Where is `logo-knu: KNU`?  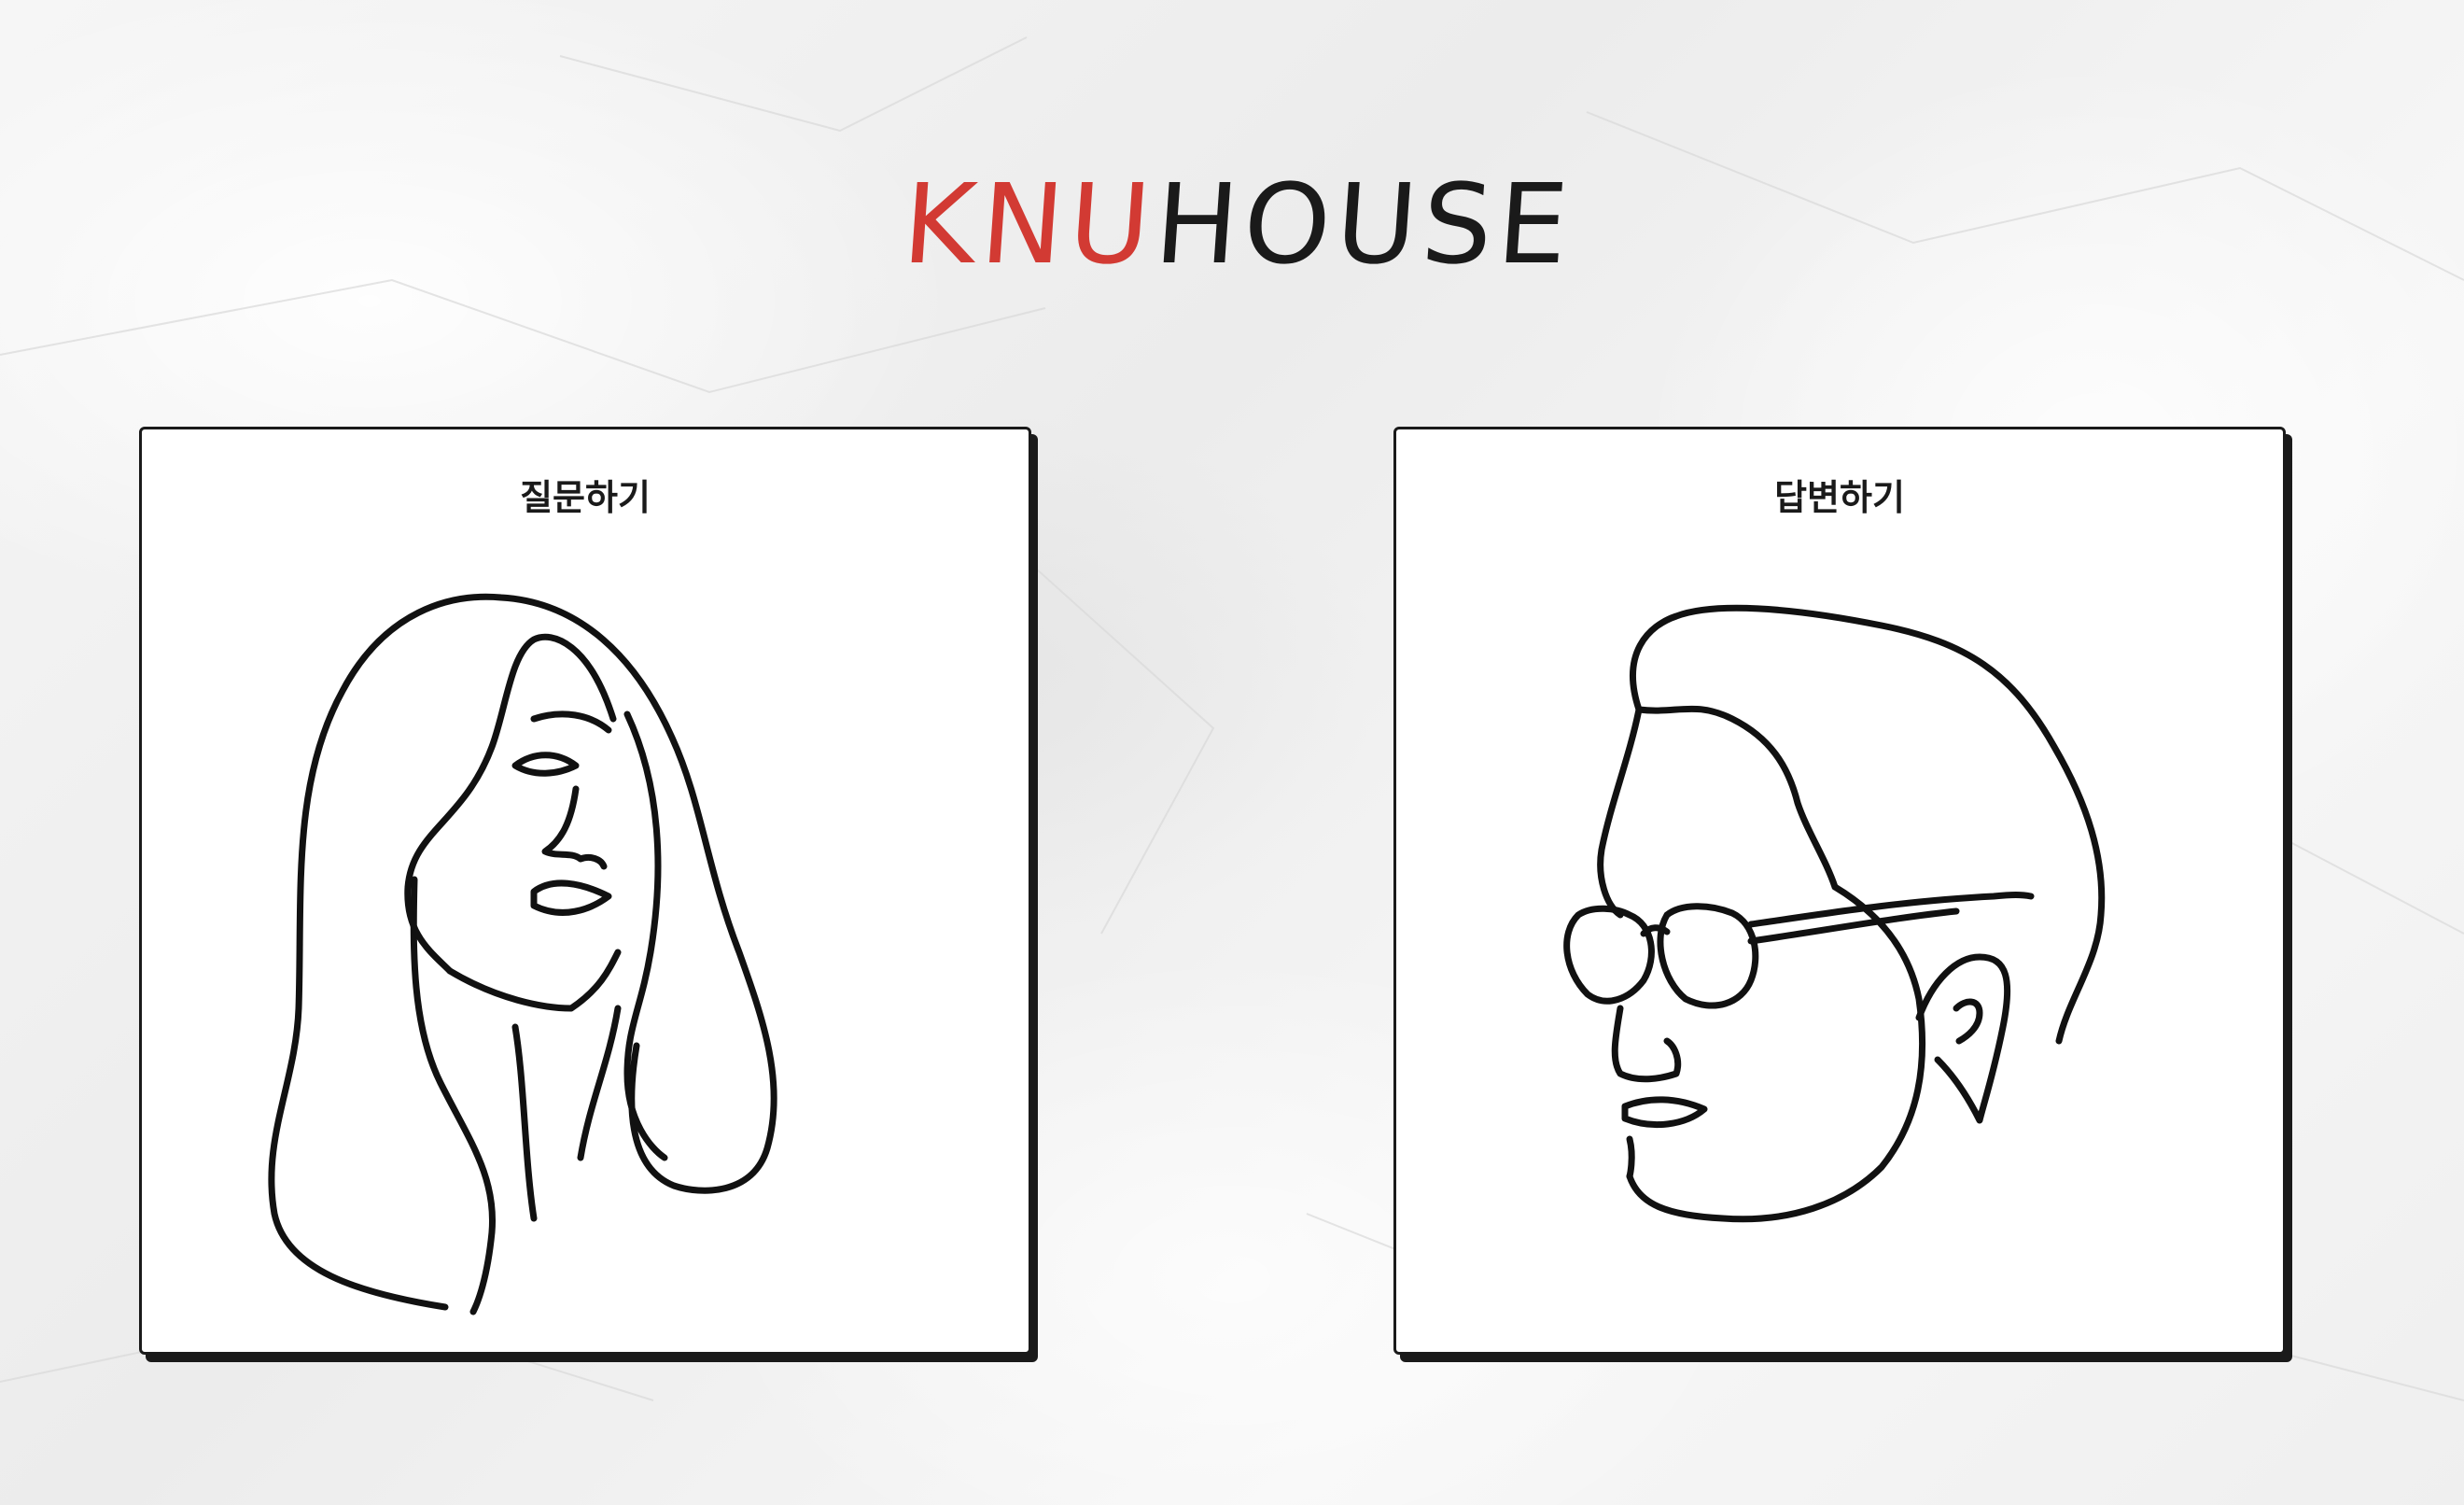 logo-knu: KNU is located at coordinates (1029, 224).